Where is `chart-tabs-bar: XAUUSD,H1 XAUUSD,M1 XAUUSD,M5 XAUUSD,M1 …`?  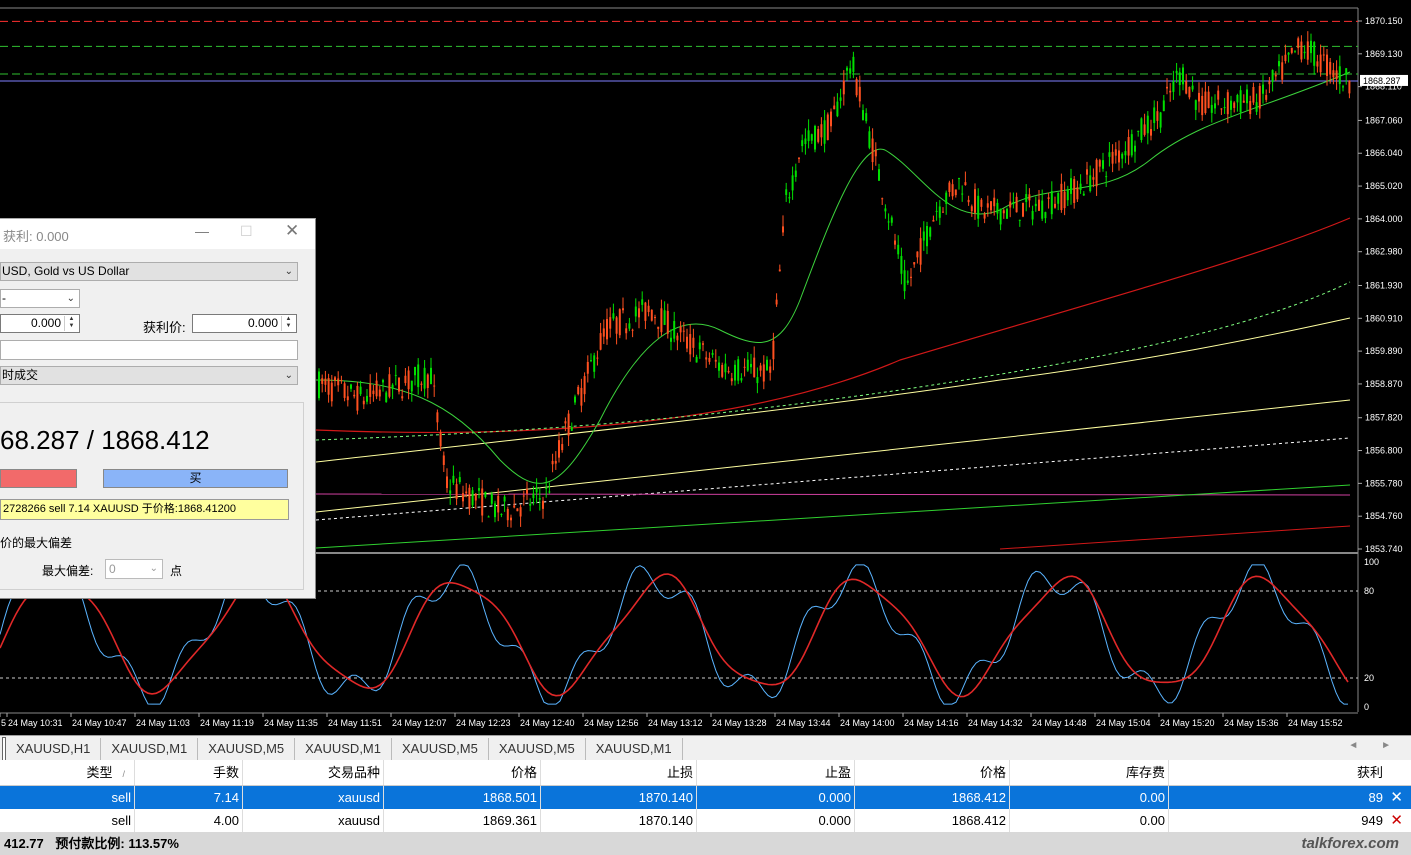
chart-tabs-bar: XAUUSD,H1 XAUUSD,M1 XAUUSD,M5 XAUUSD,M1 … is located at coordinates (705, 747).